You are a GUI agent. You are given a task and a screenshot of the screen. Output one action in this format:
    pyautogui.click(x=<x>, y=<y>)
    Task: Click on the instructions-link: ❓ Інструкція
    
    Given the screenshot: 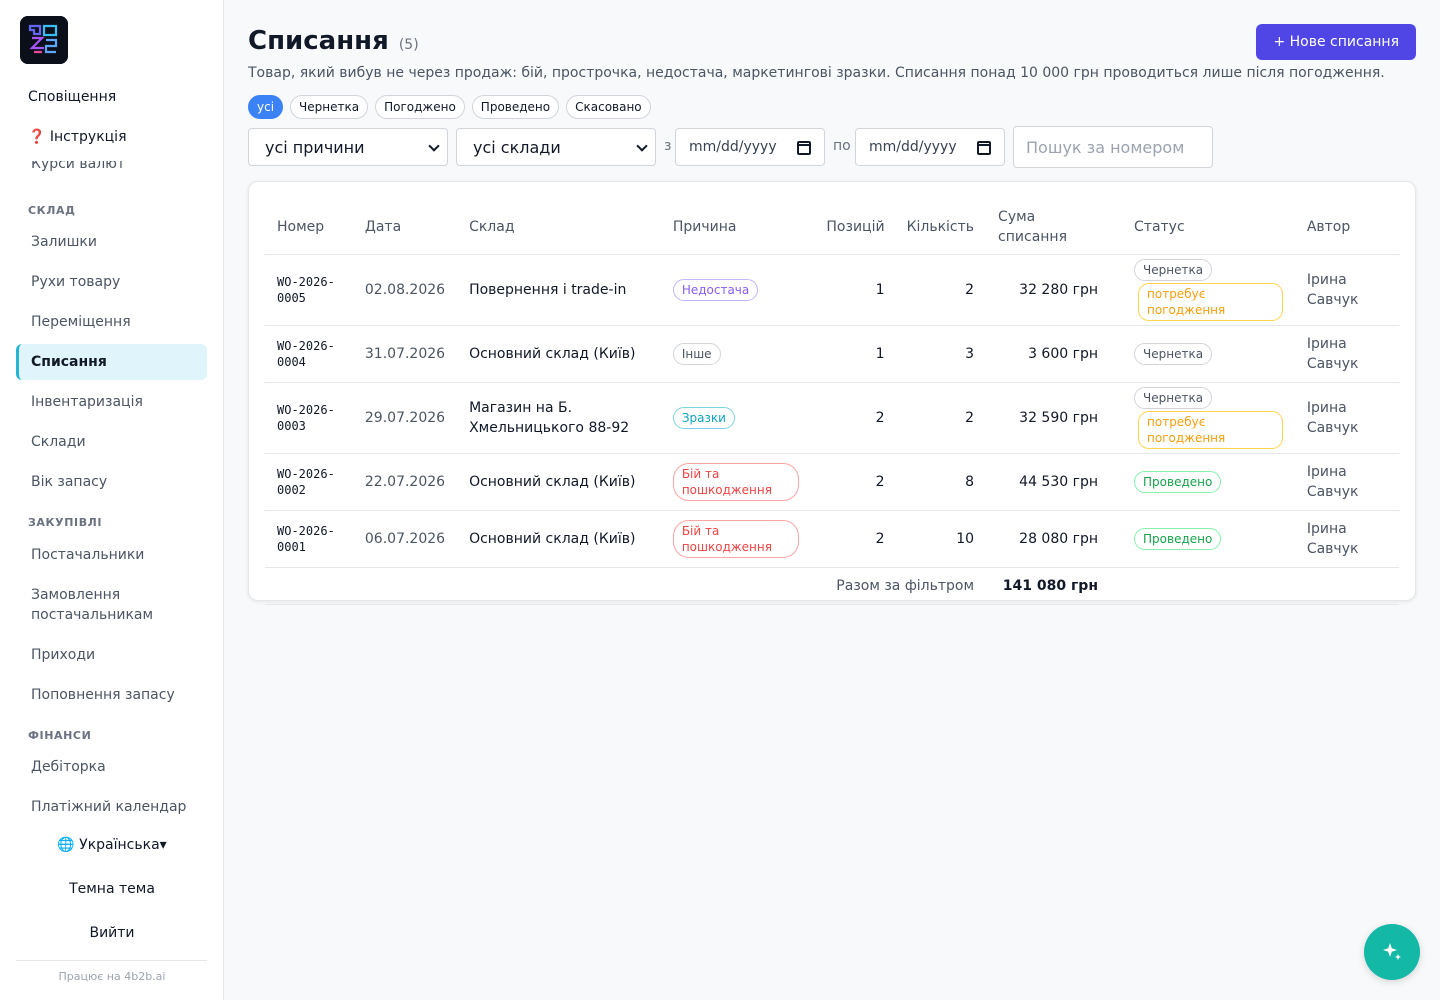 What is the action you would take?
    pyautogui.click(x=77, y=137)
    